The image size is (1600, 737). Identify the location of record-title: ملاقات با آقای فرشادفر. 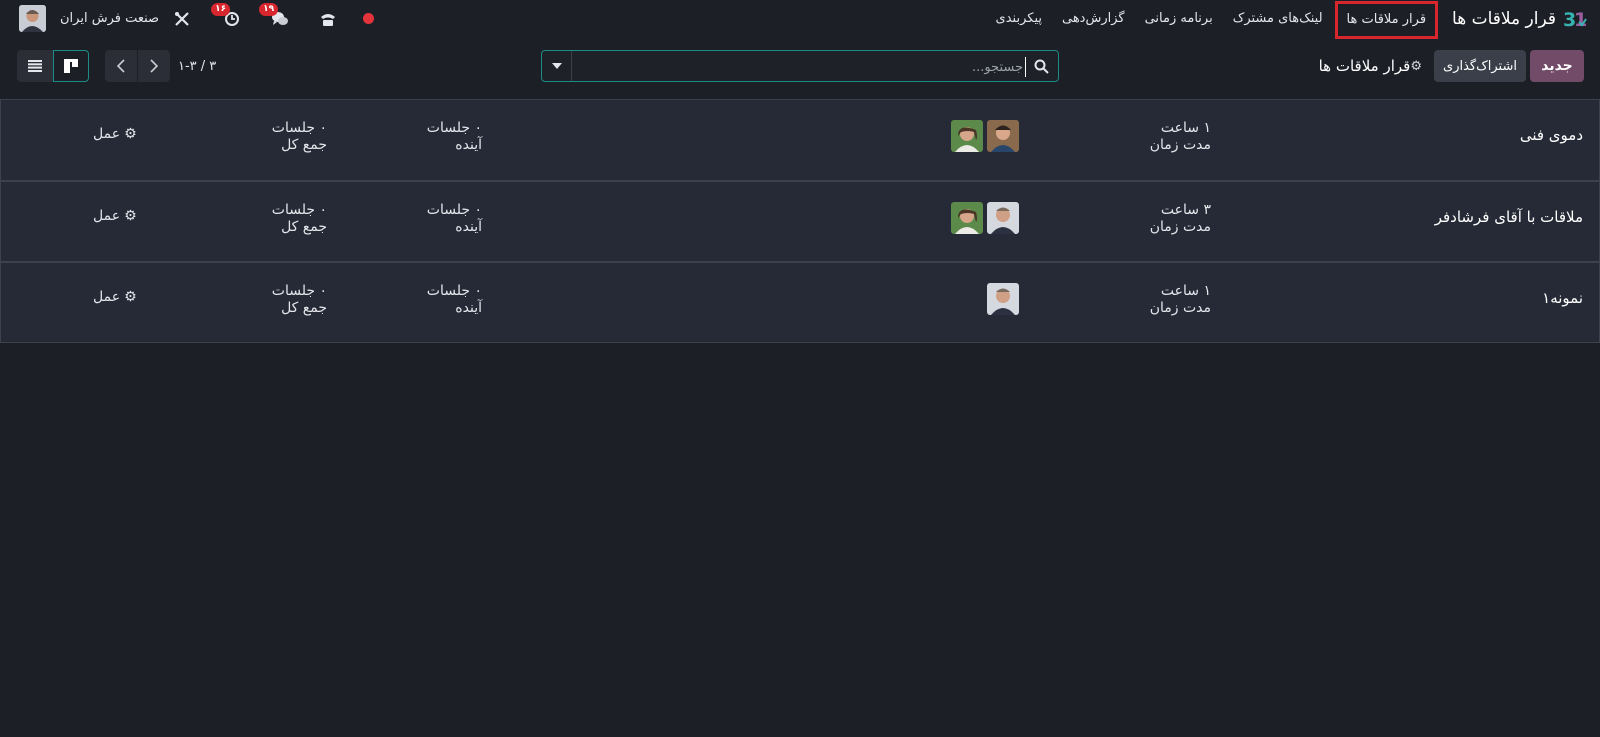
(1509, 217).